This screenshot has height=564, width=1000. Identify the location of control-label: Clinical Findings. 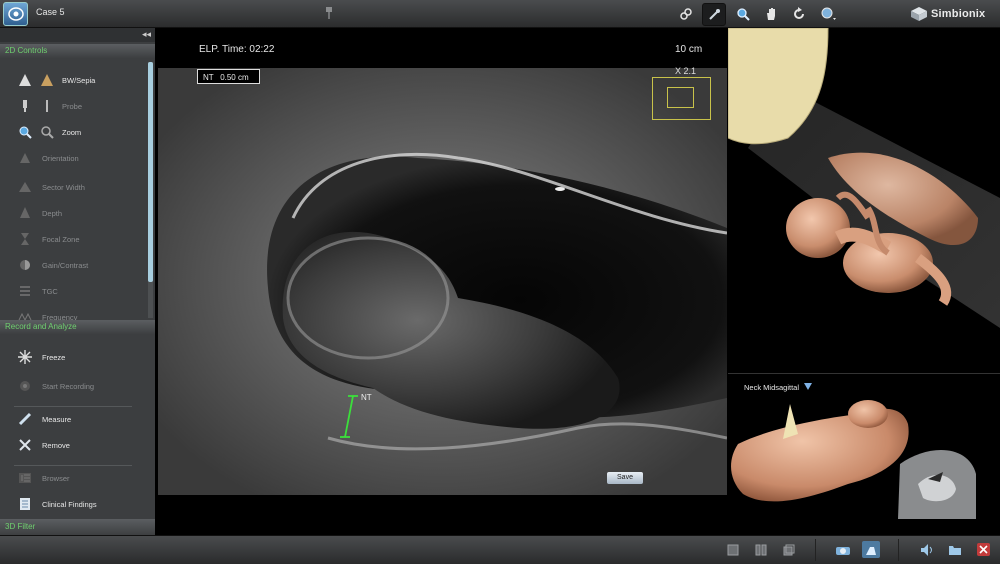
(69, 504).